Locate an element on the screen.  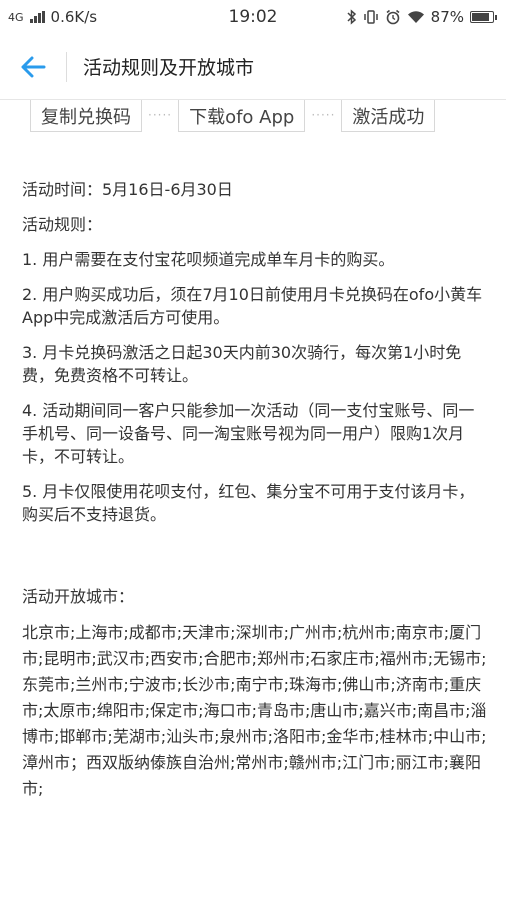
battery-icon is located at coordinates (483, 17).